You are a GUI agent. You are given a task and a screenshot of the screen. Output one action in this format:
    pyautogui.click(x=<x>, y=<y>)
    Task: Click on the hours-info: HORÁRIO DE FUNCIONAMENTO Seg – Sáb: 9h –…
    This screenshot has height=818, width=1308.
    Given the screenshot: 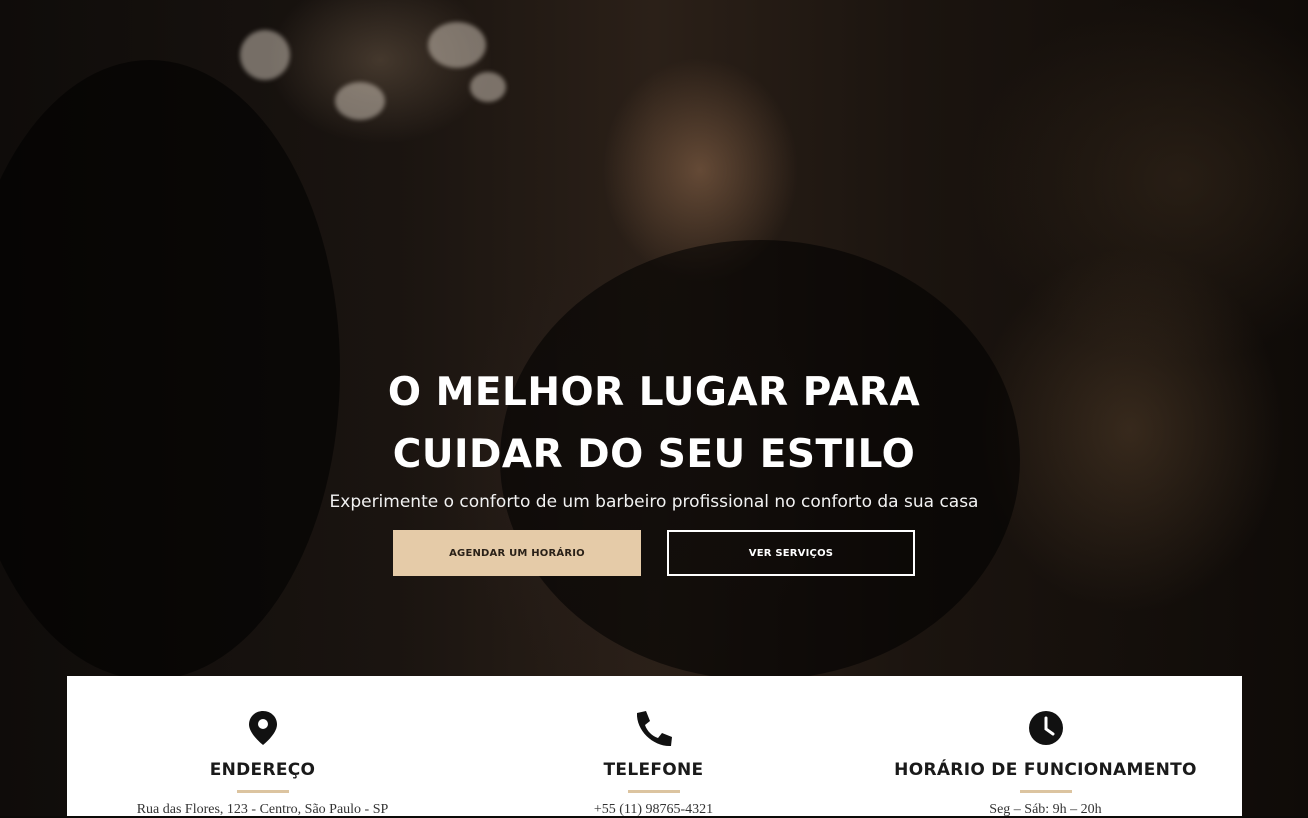 What is the action you would take?
    pyautogui.click(x=1045, y=746)
    